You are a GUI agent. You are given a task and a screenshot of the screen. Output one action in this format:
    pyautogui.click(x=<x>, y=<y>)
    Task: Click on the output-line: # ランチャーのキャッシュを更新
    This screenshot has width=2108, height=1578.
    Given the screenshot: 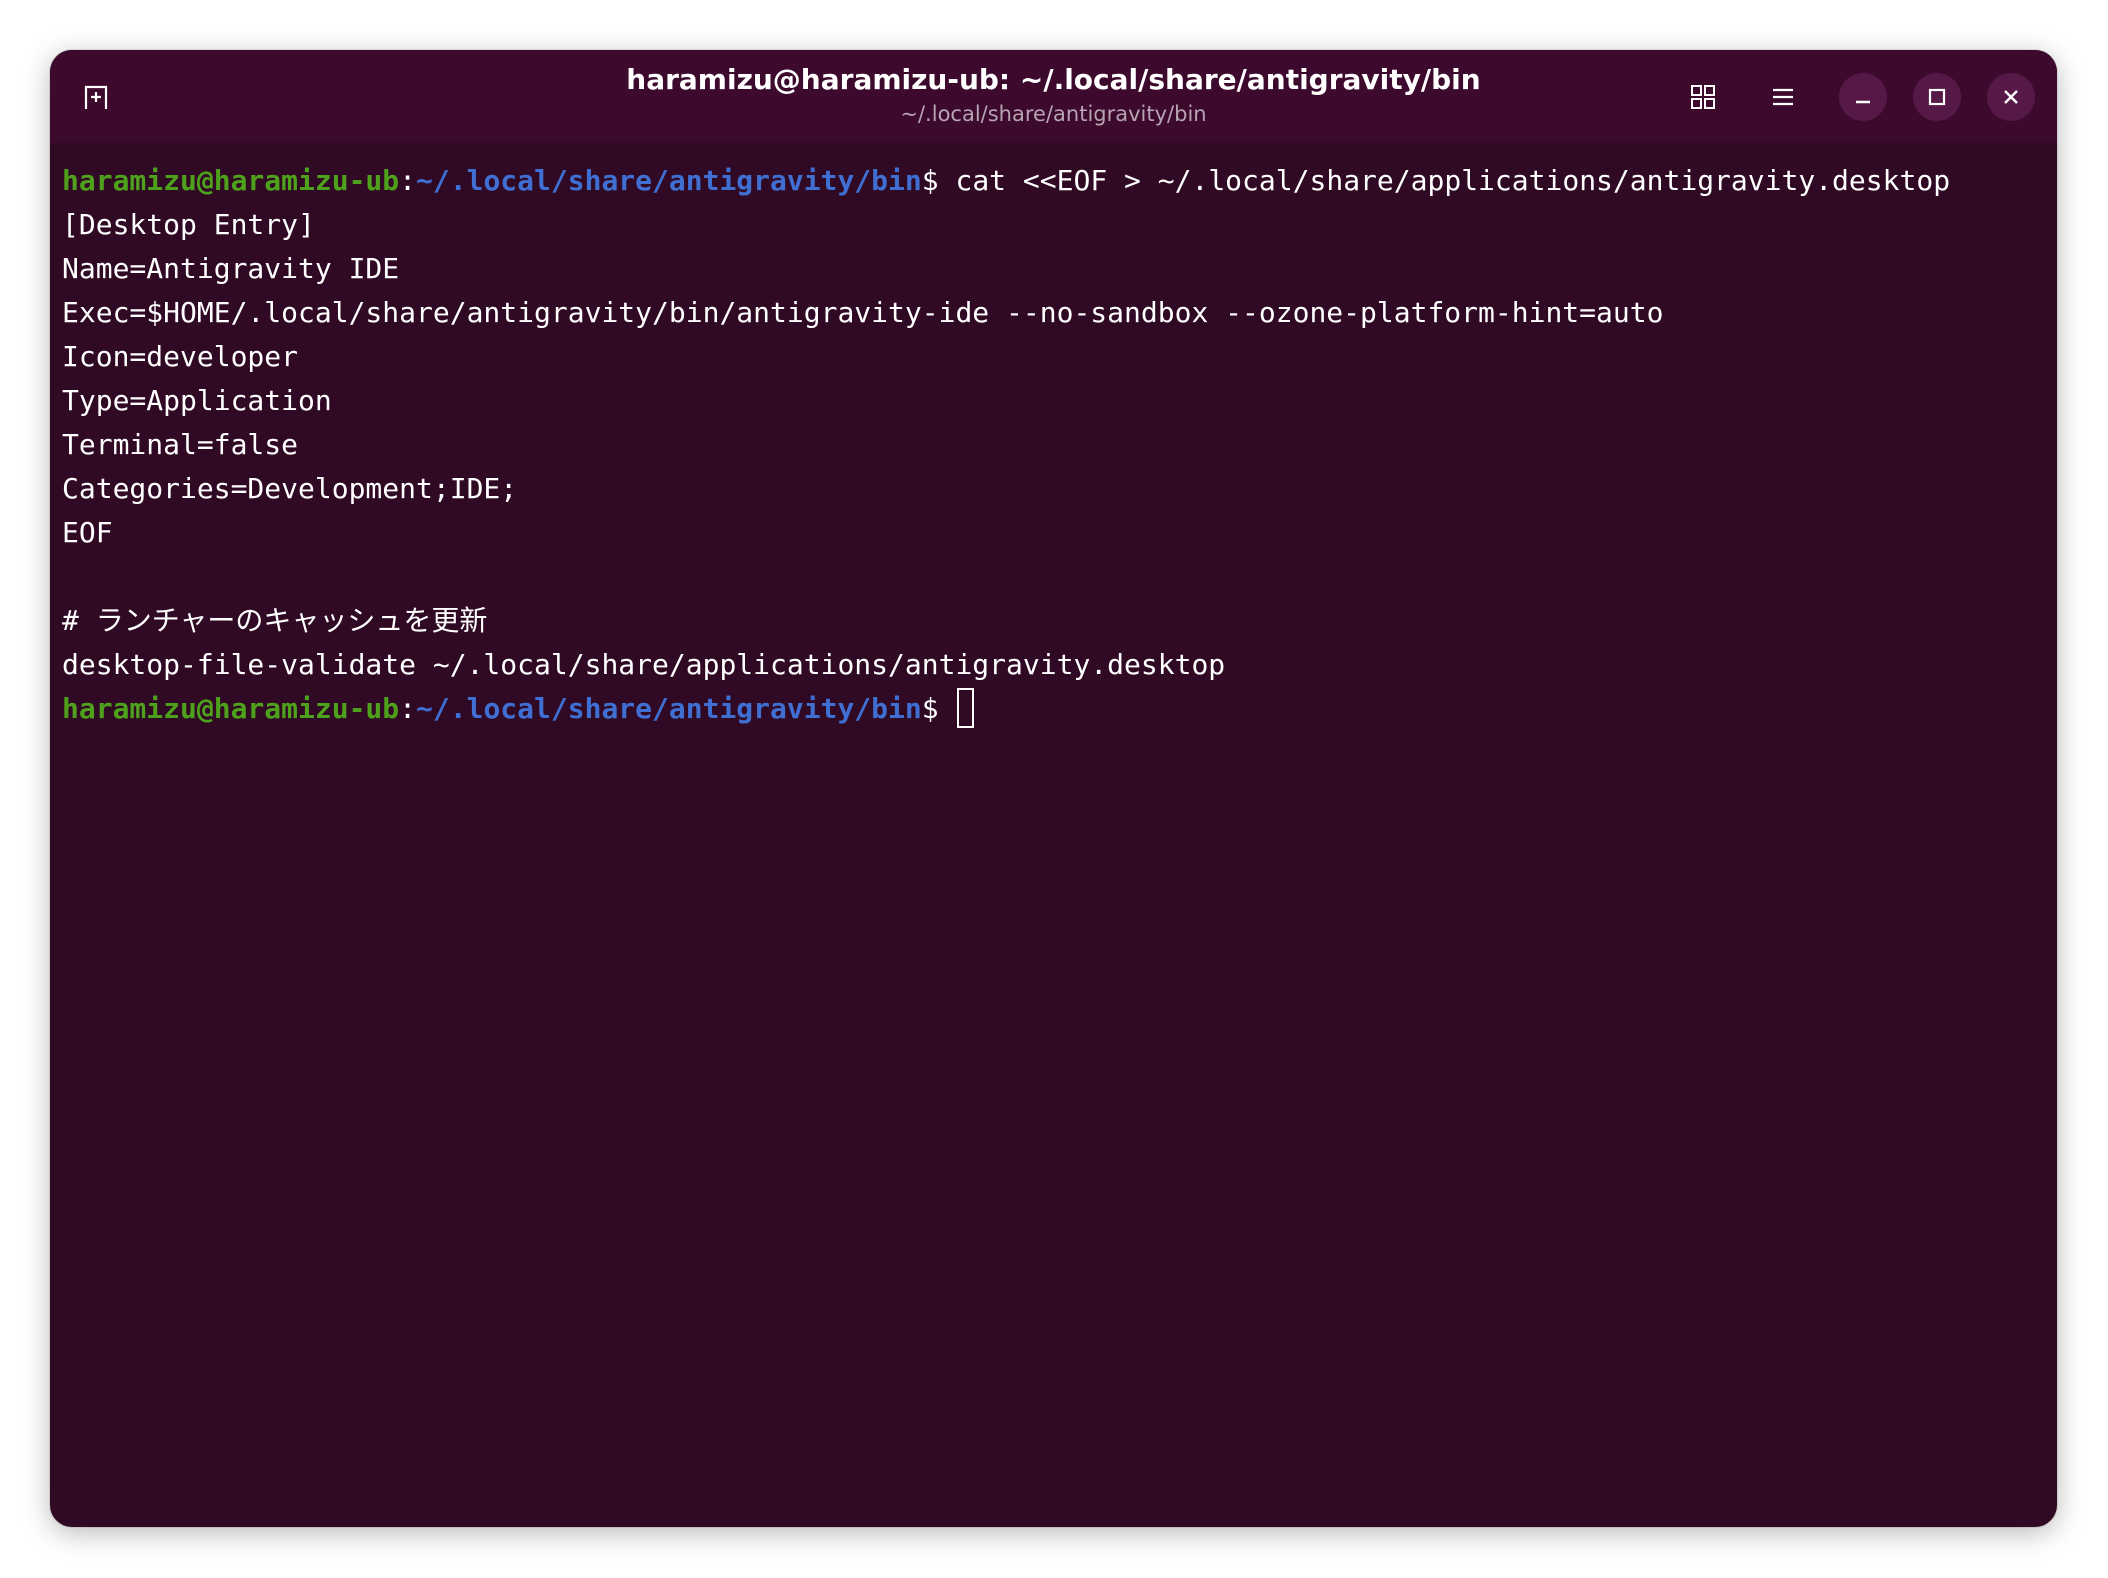 What is the action you would take?
    pyautogui.click(x=275, y=620)
    